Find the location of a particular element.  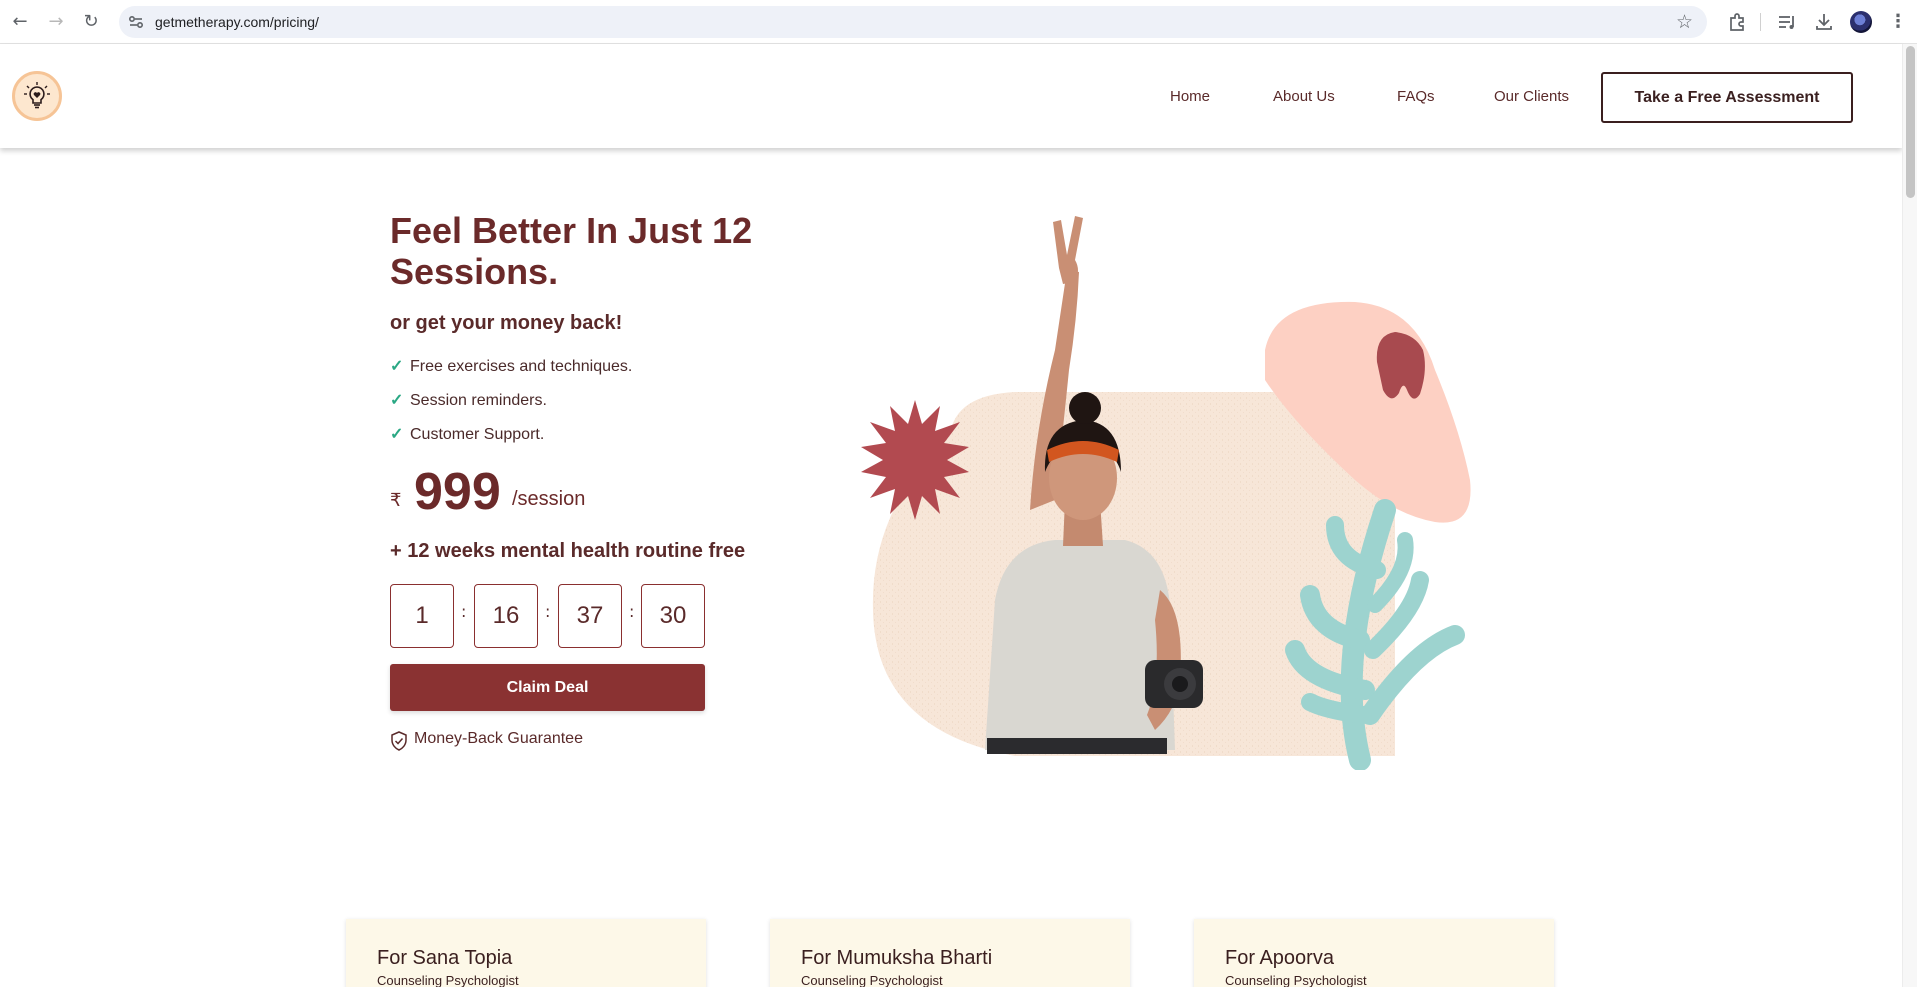

countdown-days: 1 is located at coordinates (422, 616).